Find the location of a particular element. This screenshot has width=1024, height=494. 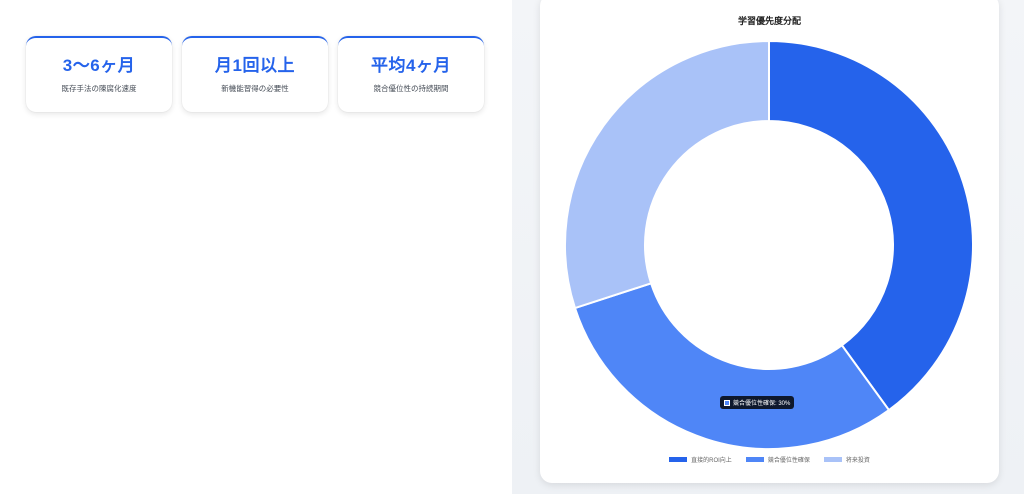

stat-card-advantage-duration: 平均4ヶ月 競合優位性の持続期間 is located at coordinates (411, 74).